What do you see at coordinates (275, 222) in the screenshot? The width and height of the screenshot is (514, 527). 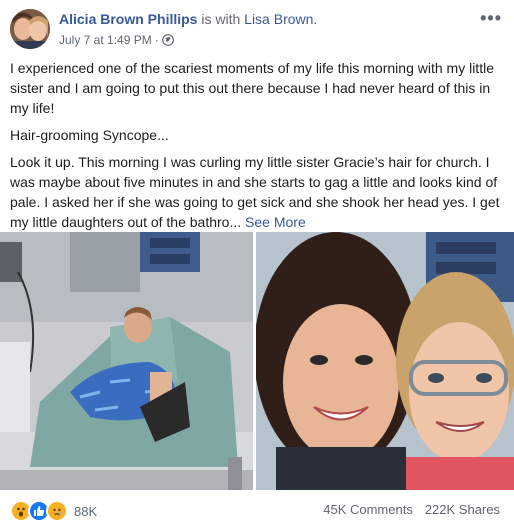 I see `see-more-link: See More` at bounding box center [275, 222].